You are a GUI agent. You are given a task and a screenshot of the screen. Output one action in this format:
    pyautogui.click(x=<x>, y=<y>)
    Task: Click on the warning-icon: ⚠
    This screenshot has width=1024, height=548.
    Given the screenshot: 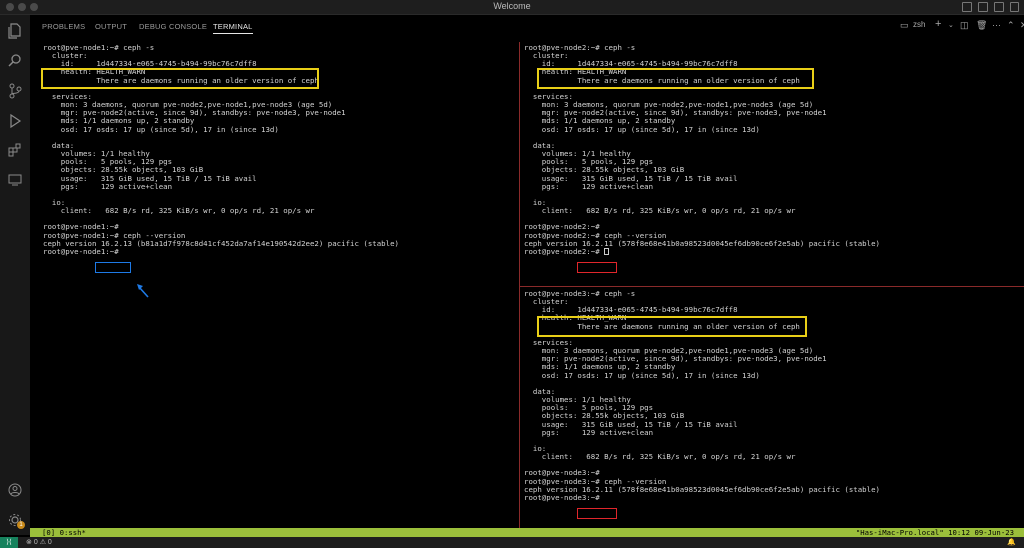 What is the action you would take?
    pyautogui.click(x=42, y=542)
    